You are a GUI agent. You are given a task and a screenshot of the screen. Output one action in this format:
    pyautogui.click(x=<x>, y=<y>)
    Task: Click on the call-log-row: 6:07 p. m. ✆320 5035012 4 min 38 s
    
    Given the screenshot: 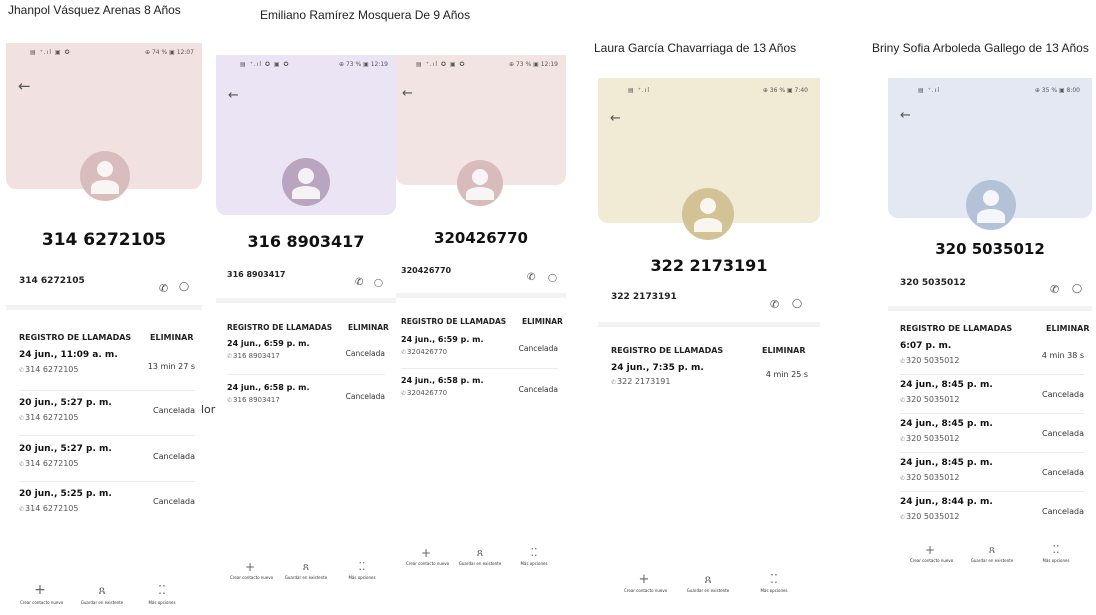 What is the action you would take?
    pyautogui.click(x=992, y=358)
    